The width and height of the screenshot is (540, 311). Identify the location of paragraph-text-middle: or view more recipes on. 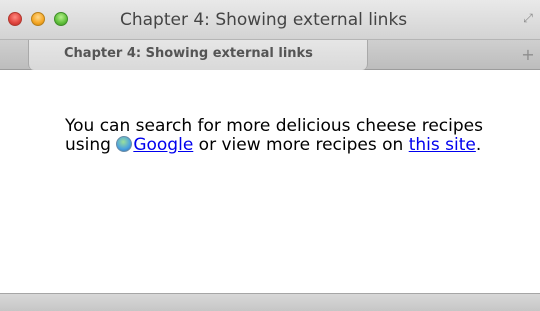
(301, 145).